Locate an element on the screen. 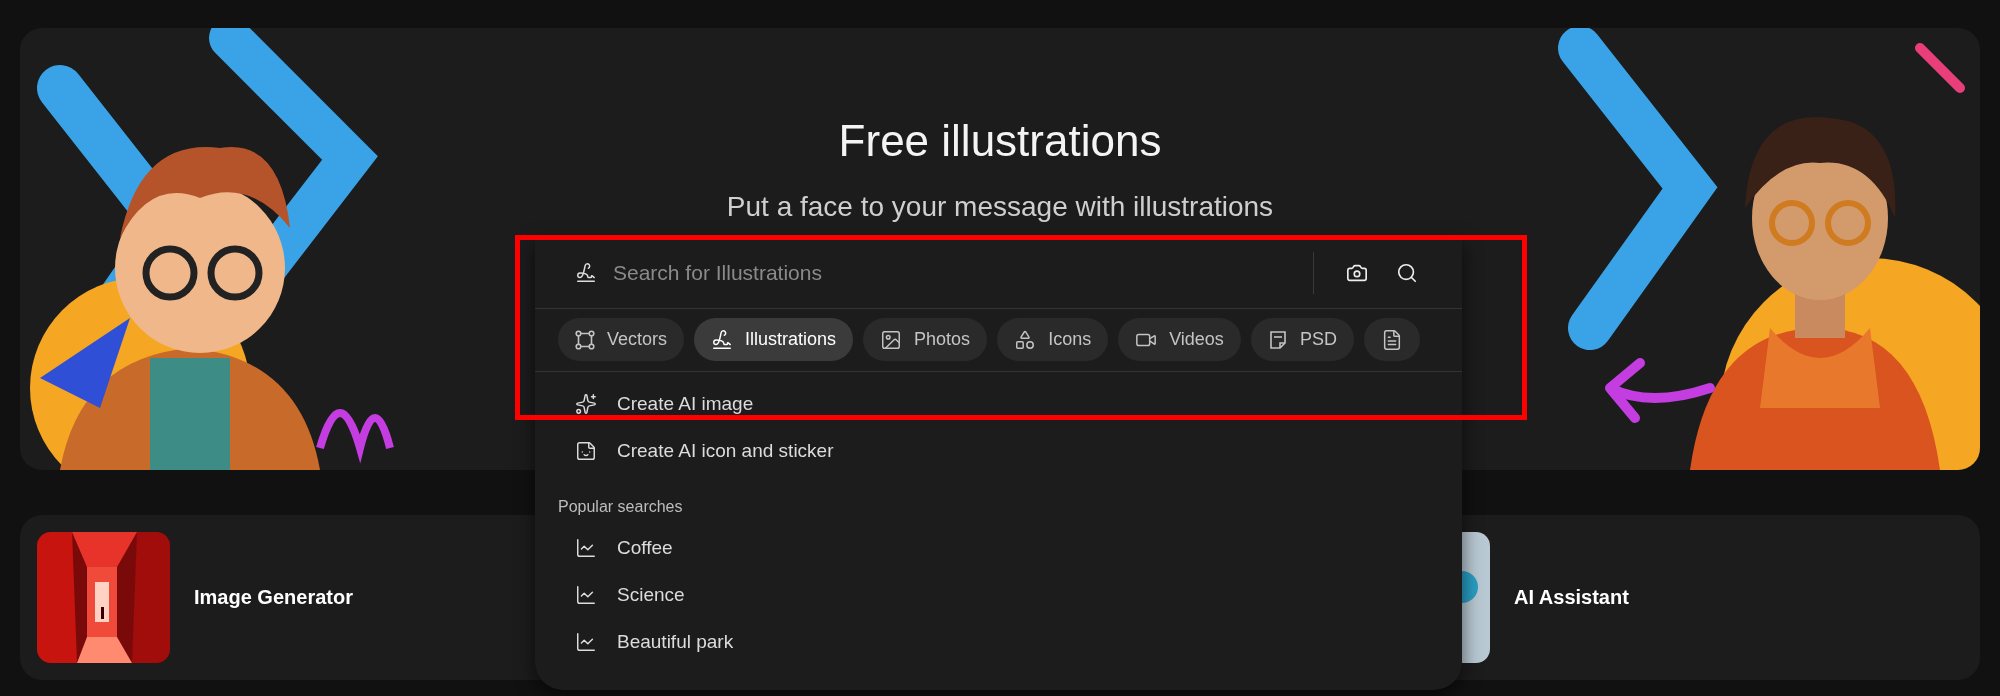  category-chip: Photos is located at coordinates (925, 339).